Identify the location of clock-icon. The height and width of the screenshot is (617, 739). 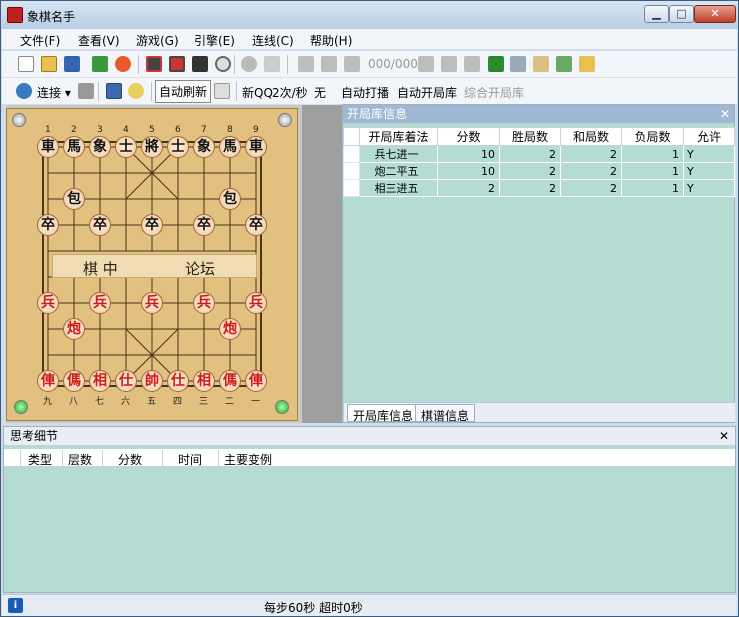
(123, 64).